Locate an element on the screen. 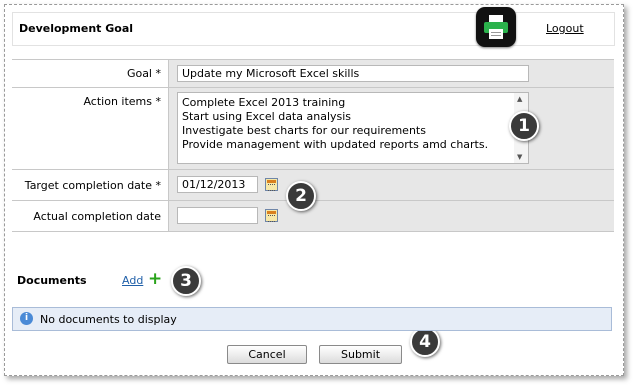 This screenshot has width=638, height=387. action-items-label: Action items * is located at coordinates (122, 101).